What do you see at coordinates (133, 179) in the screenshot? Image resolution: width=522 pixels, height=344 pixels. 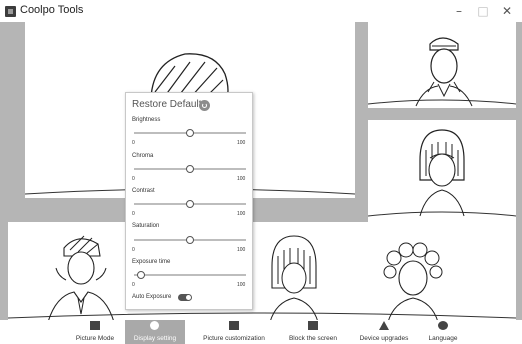 I see `chroma-min: 0` at bounding box center [133, 179].